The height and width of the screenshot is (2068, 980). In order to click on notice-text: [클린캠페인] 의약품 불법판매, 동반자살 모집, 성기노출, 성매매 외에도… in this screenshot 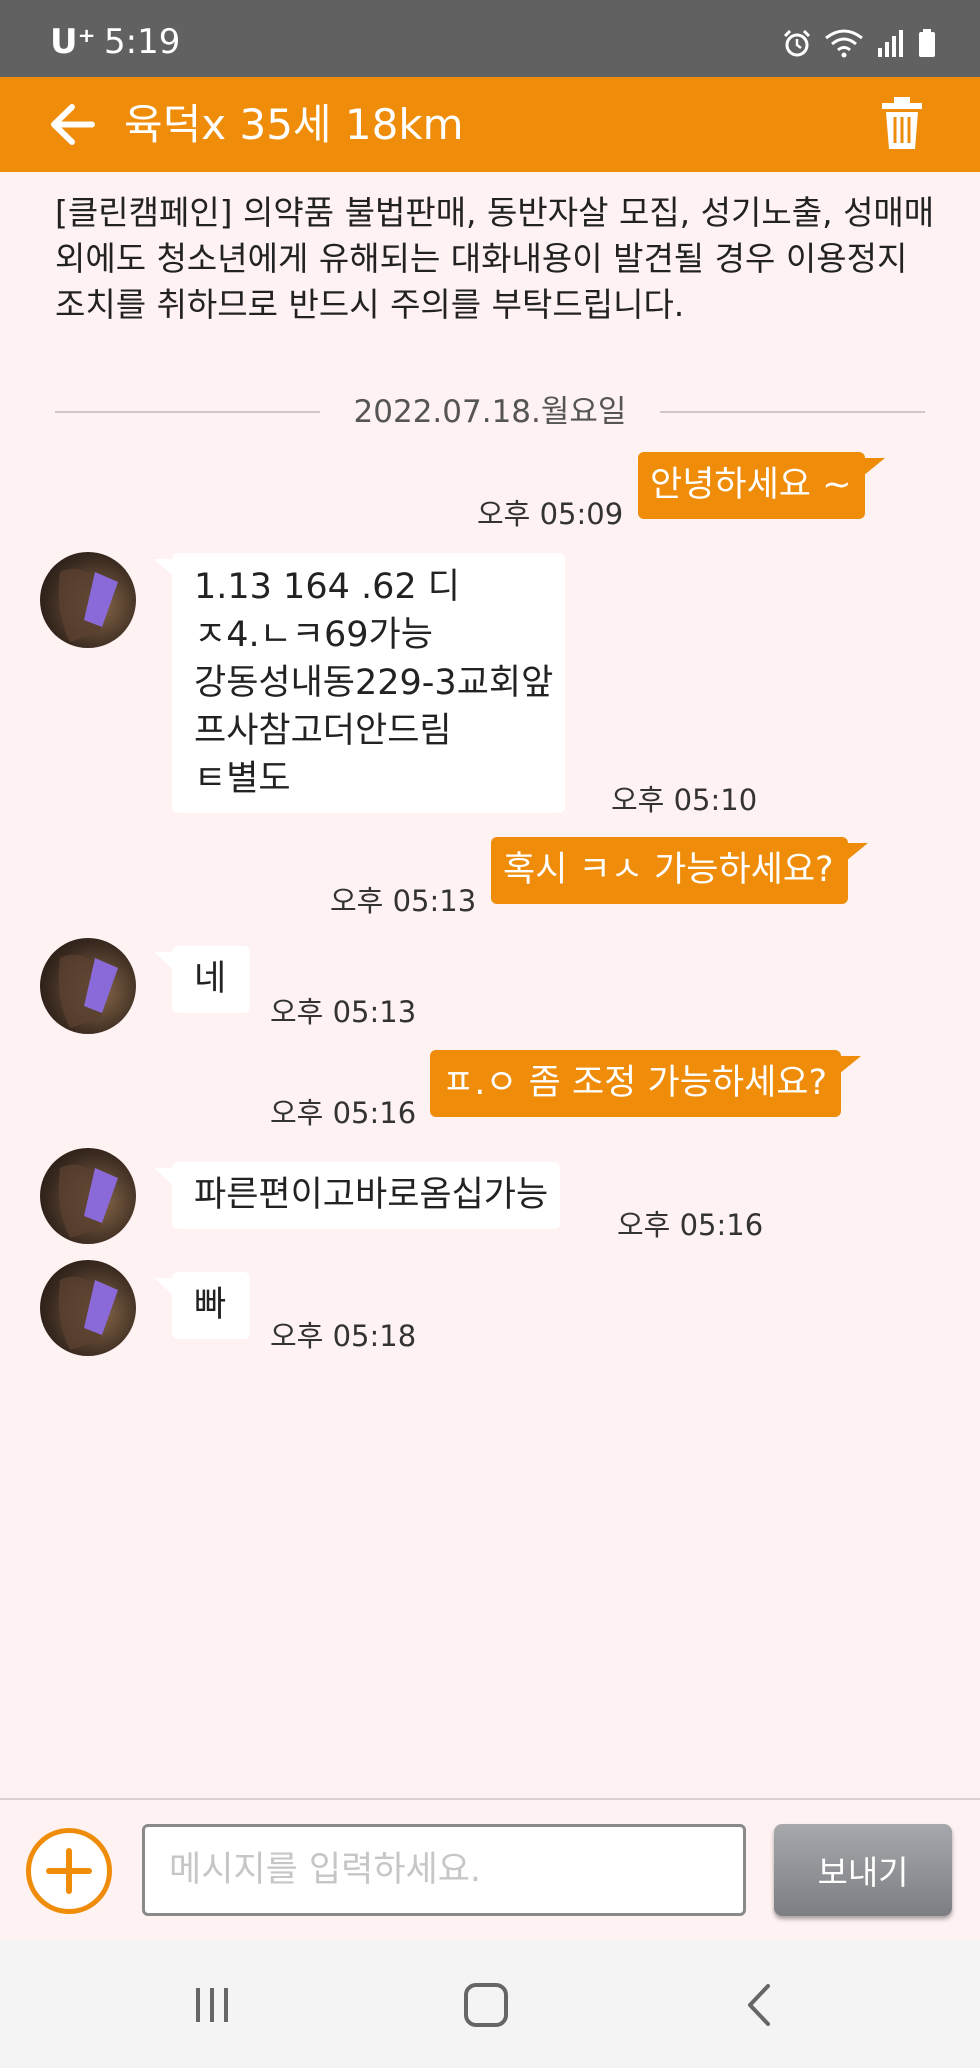, I will do `click(495, 258)`.